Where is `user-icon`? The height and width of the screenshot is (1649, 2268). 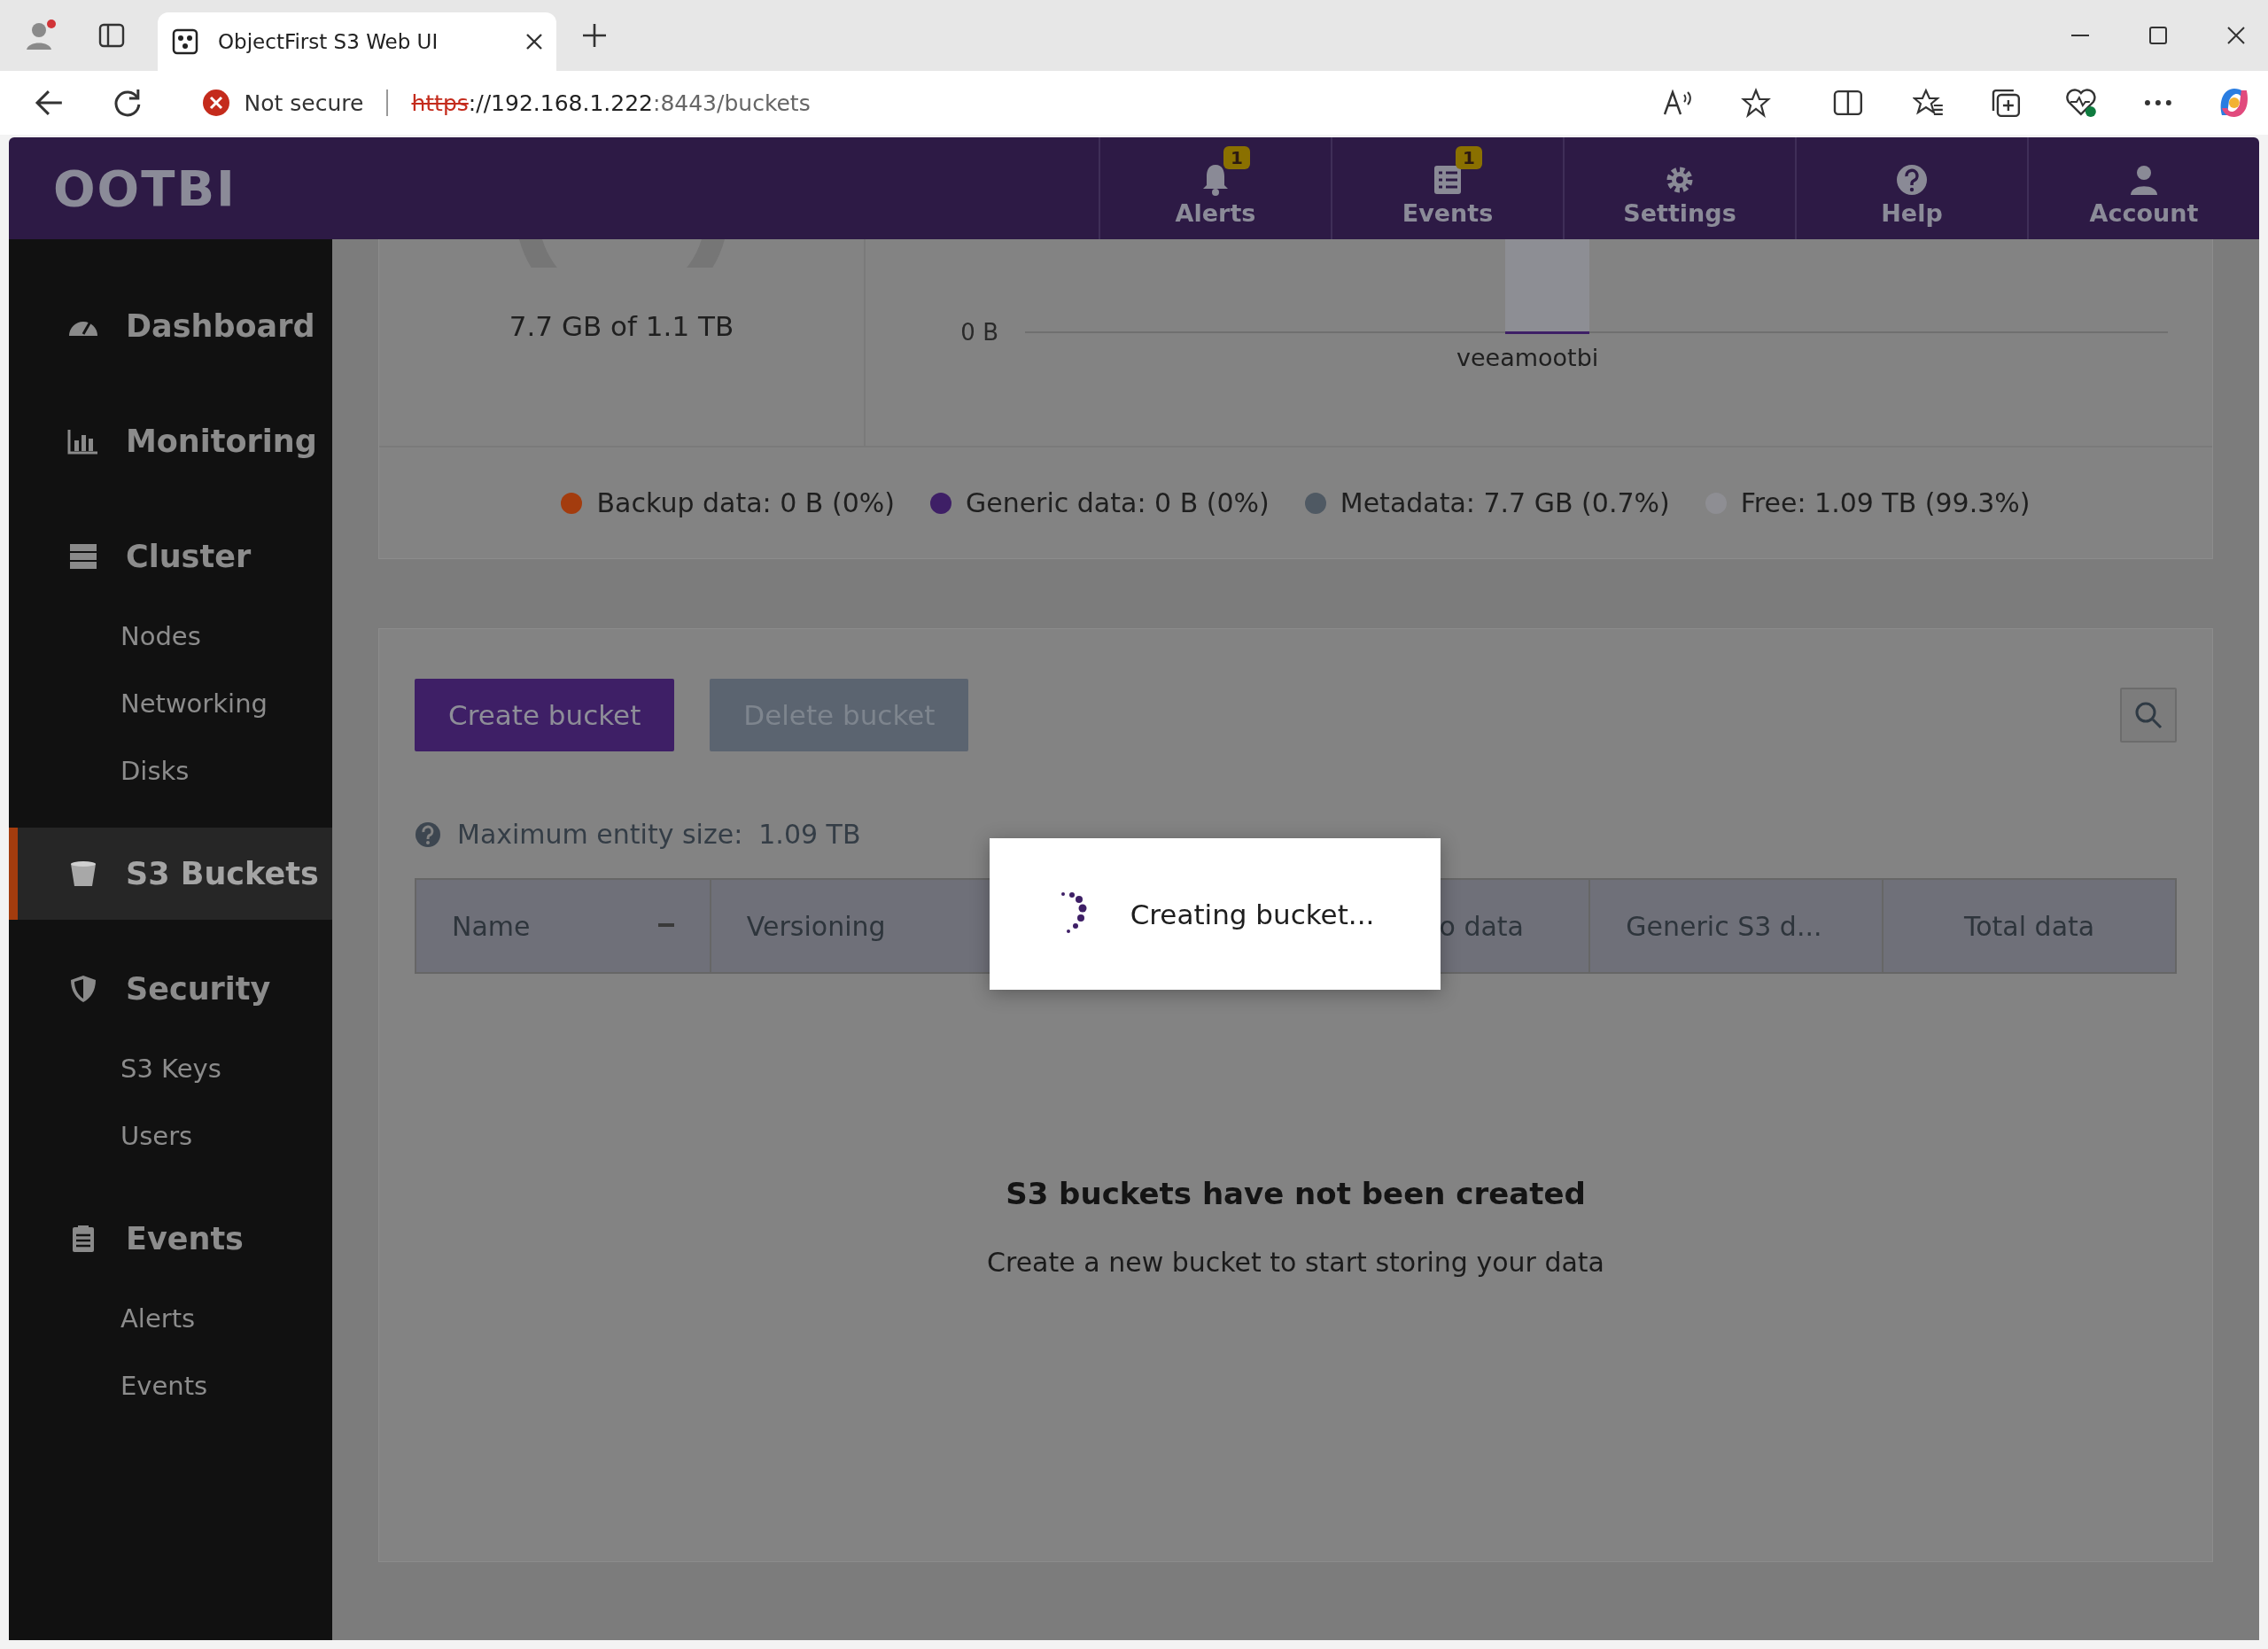
user-icon is located at coordinates (2144, 180).